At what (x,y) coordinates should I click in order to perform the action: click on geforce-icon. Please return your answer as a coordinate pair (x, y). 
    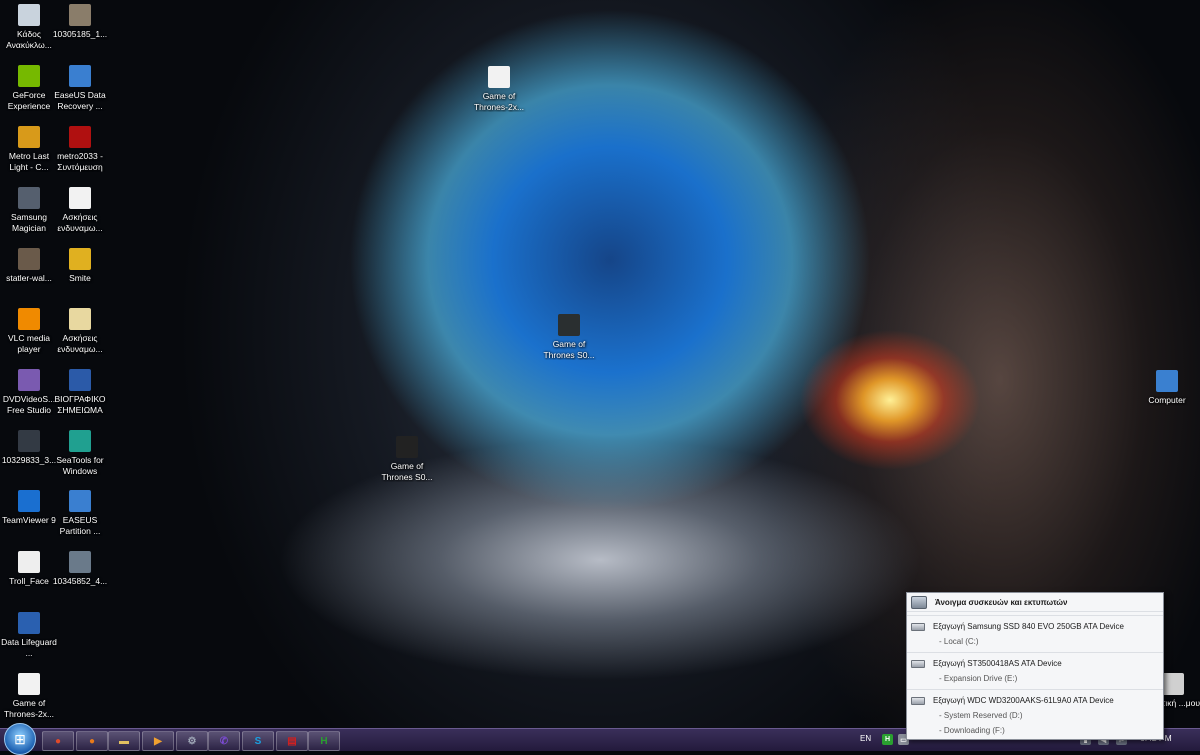
    Looking at the image, I should click on (29, 76).